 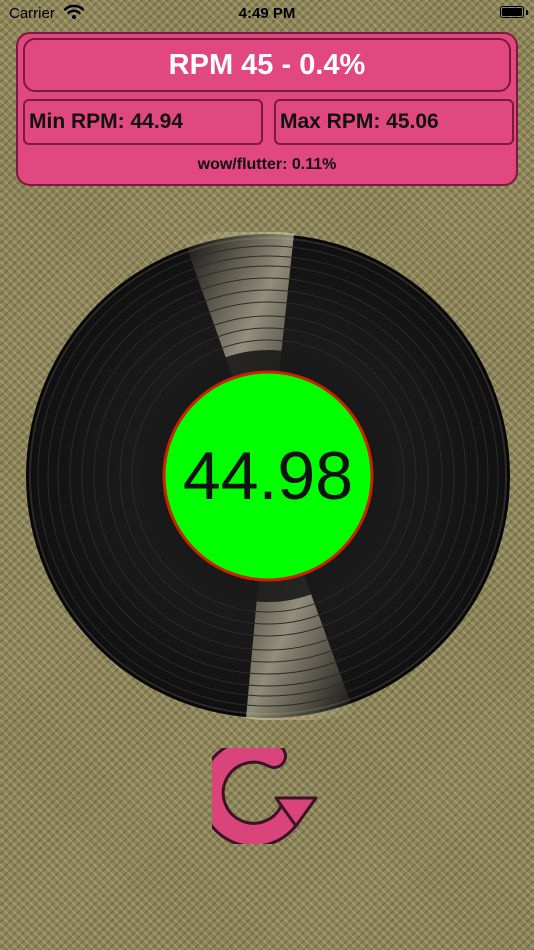 I want to click on refresh-icon, so click(x=258, y=792).